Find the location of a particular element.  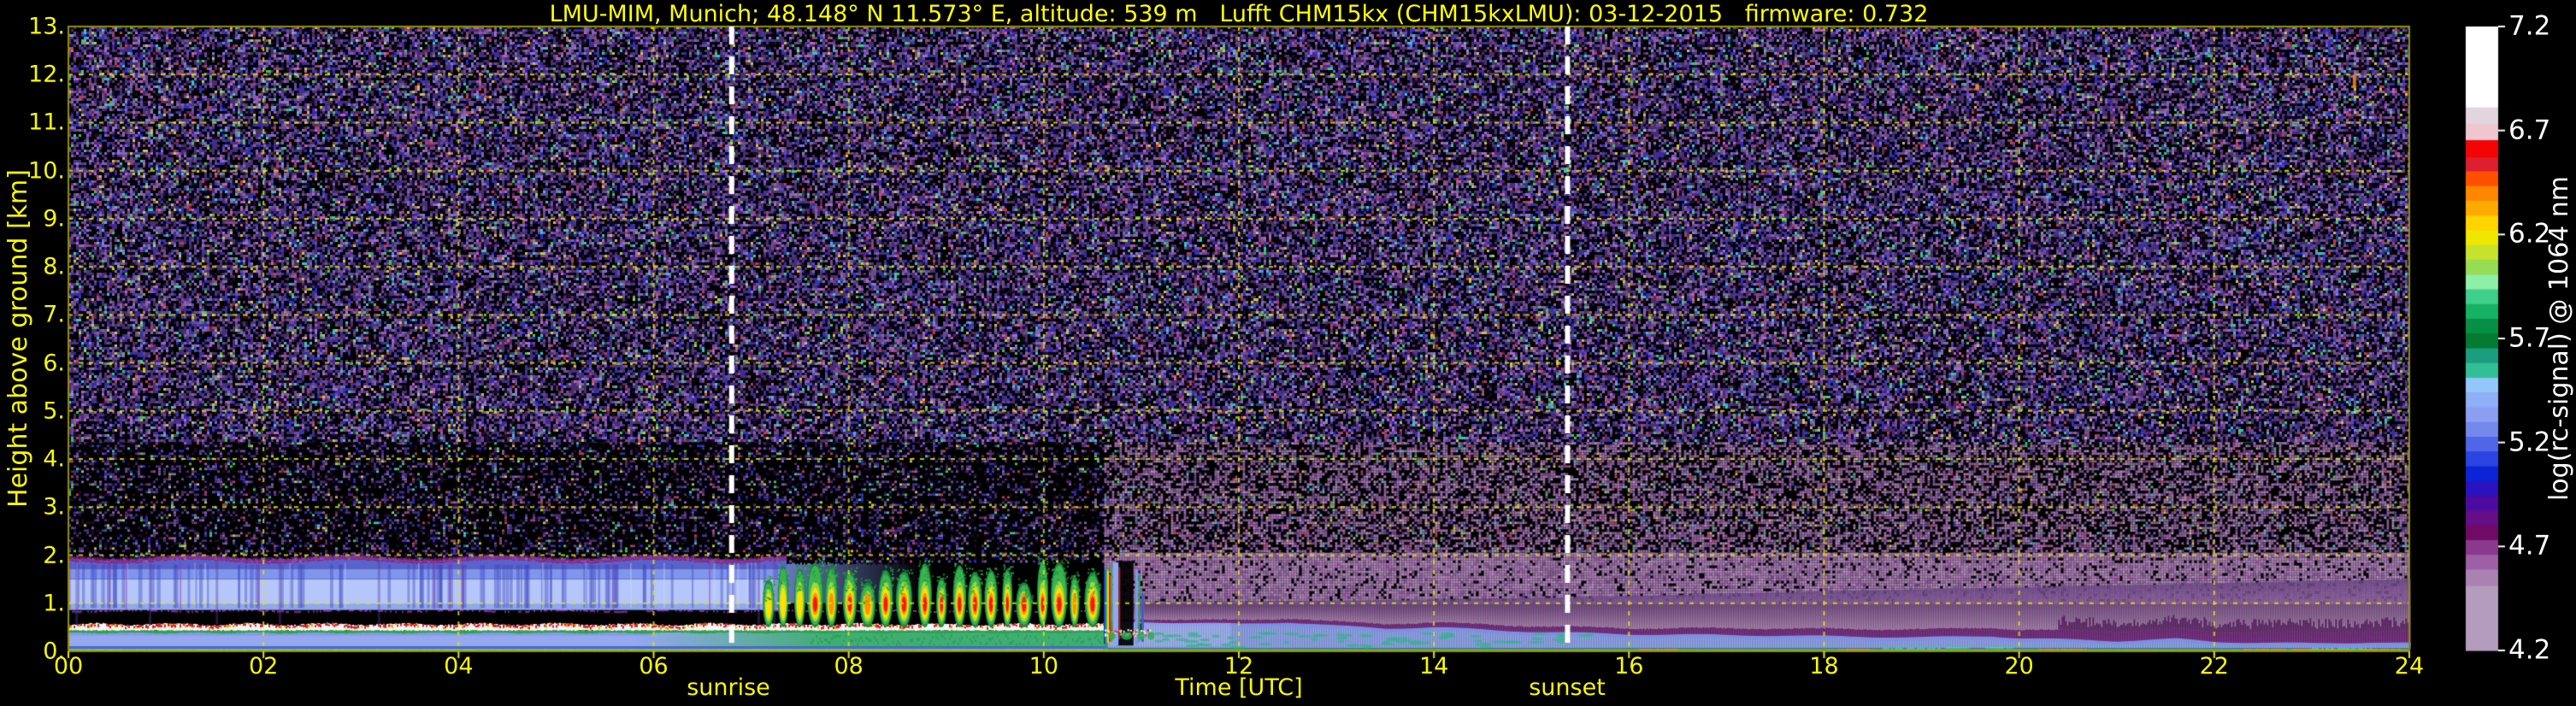

y-tick-label: 10. is located at coordinates (46, 171).